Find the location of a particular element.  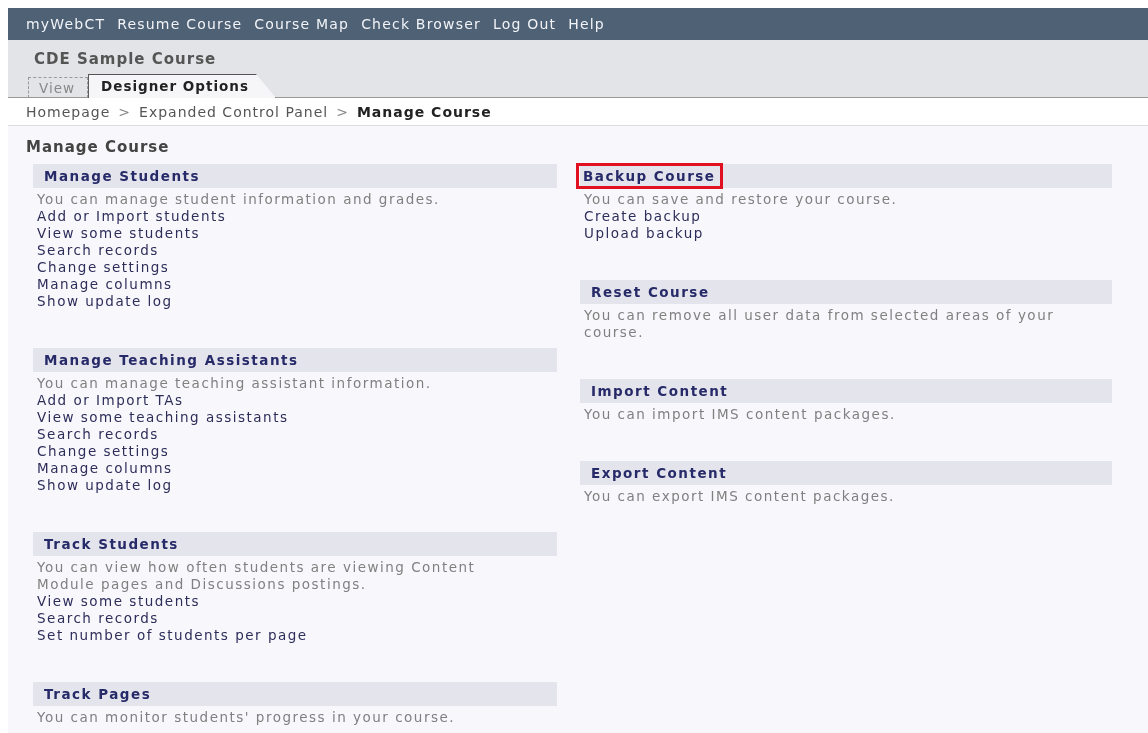

breadcrumb-link: Expanded Control Panel is located at coordinates (234, 111).